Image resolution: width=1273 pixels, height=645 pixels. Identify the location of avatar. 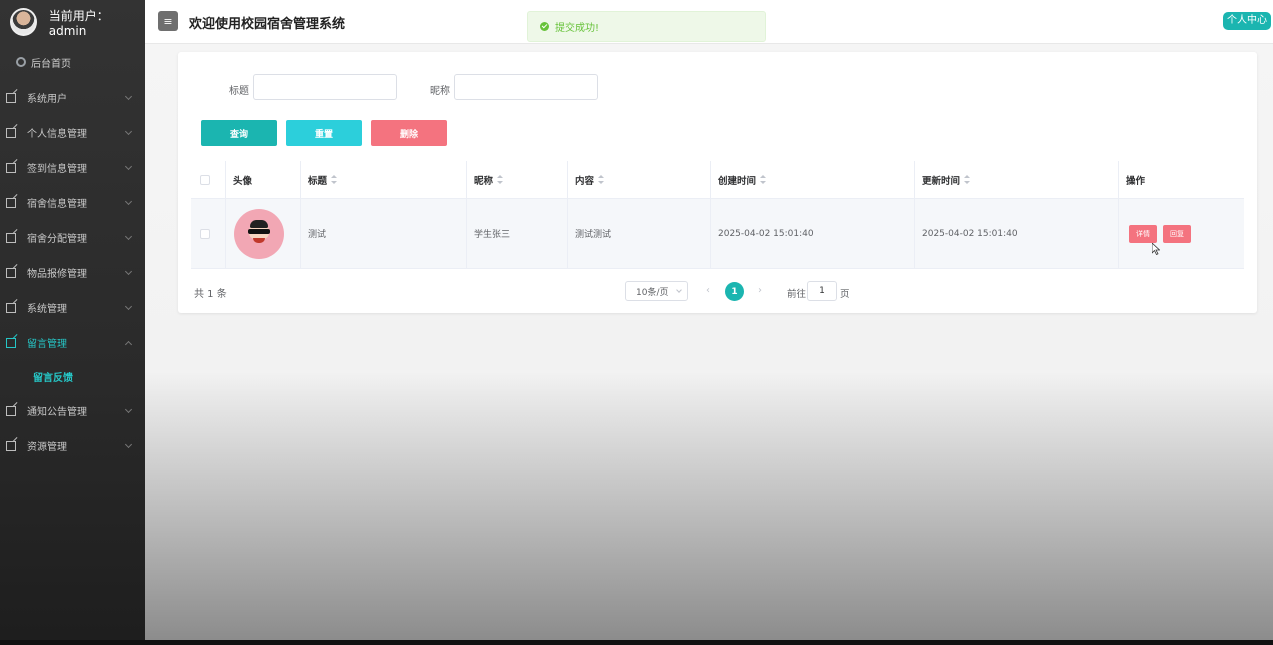
(23, 22).